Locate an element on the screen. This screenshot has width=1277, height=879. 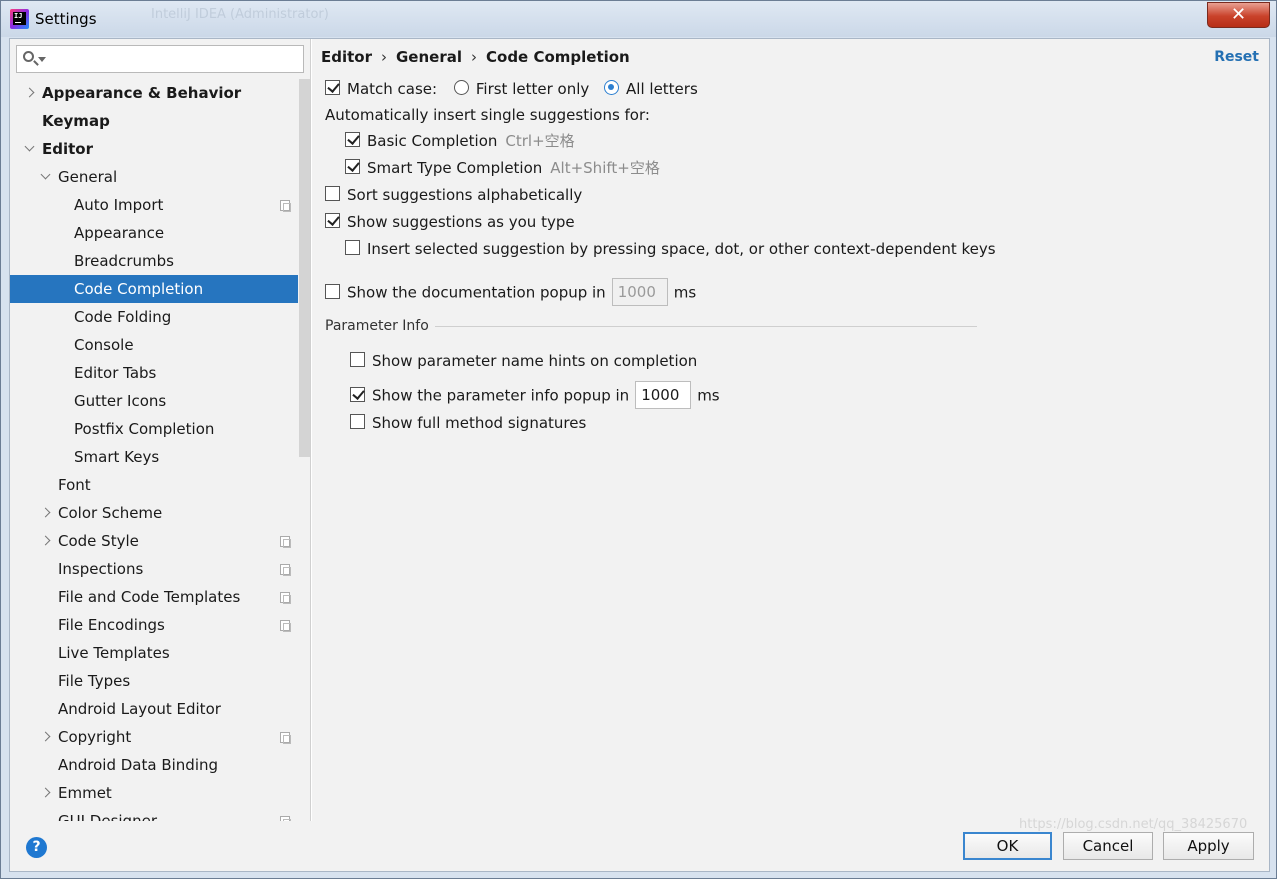
sidebar-item-file-types: File Types is located at coordinates (160, 681).